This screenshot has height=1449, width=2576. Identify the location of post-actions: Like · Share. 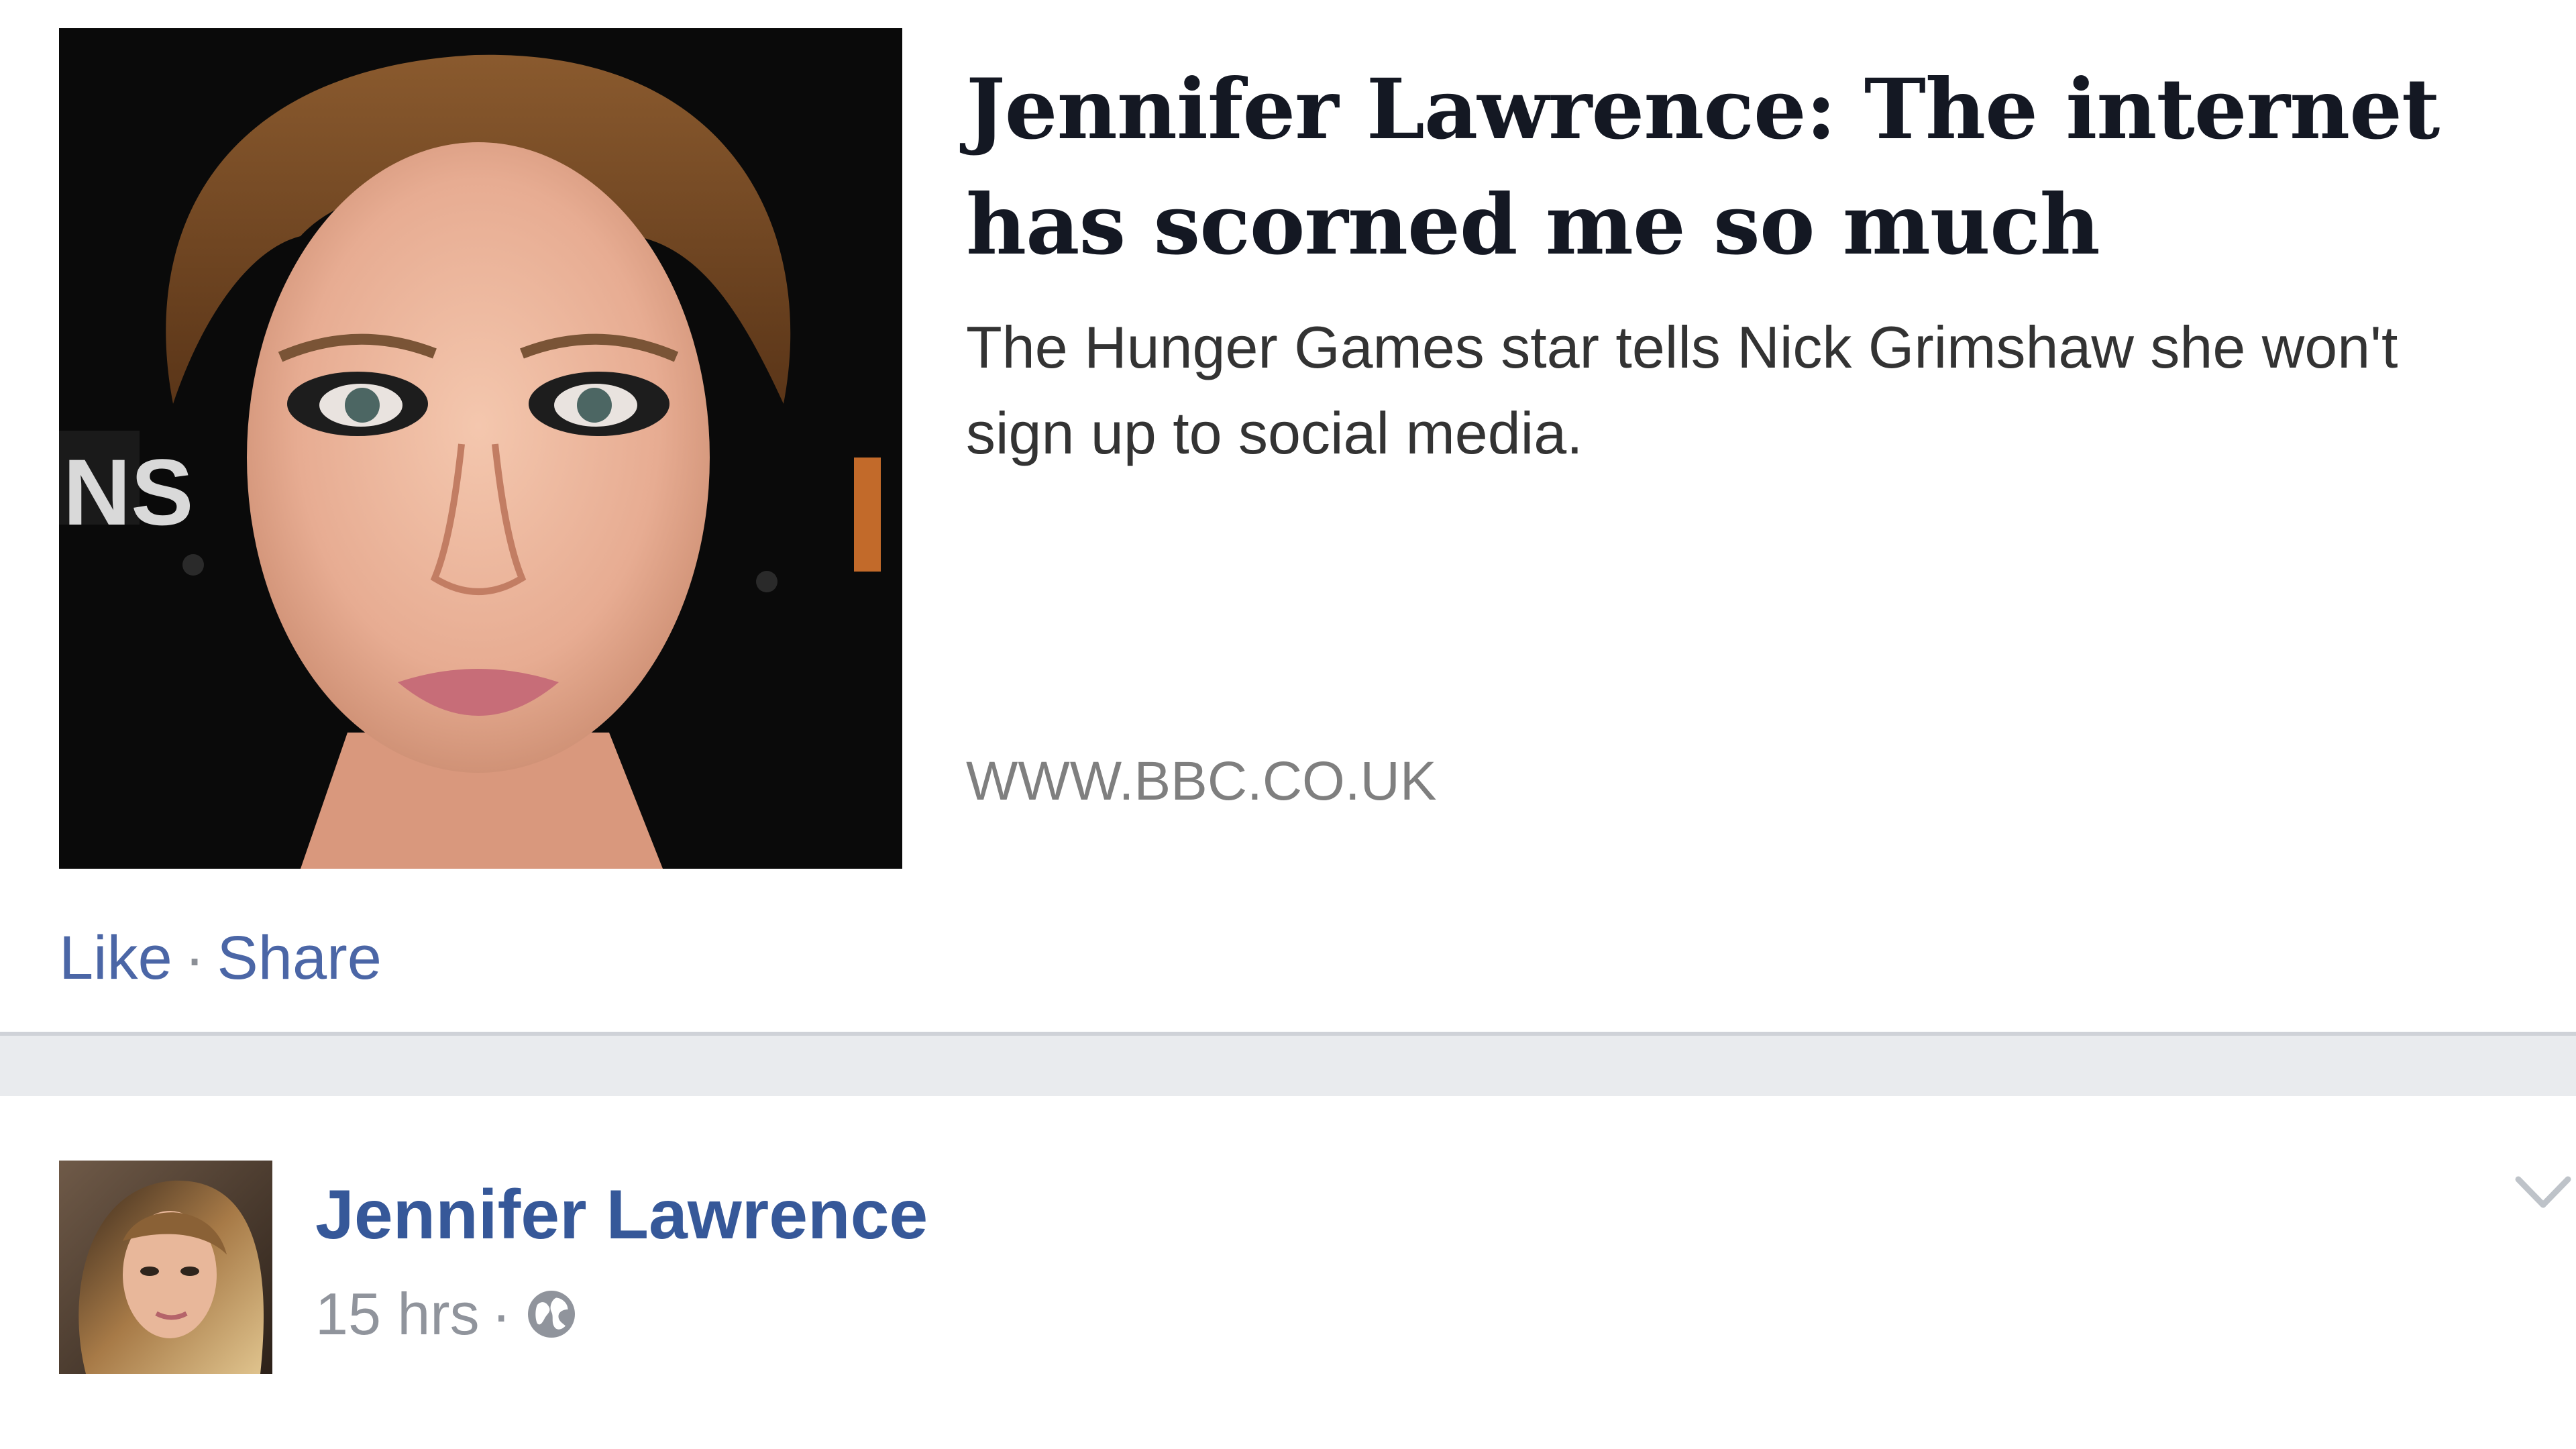
(220, 958).